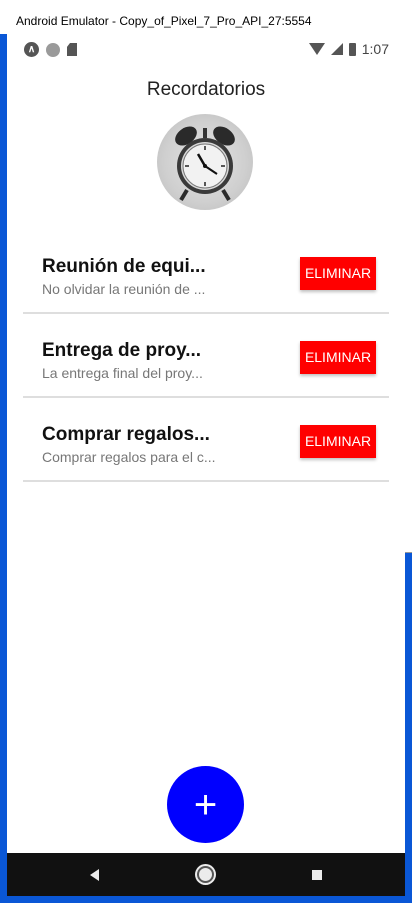 This screenshot has height=903, width=412. I want to click on recents-icon, so click(317, 875).